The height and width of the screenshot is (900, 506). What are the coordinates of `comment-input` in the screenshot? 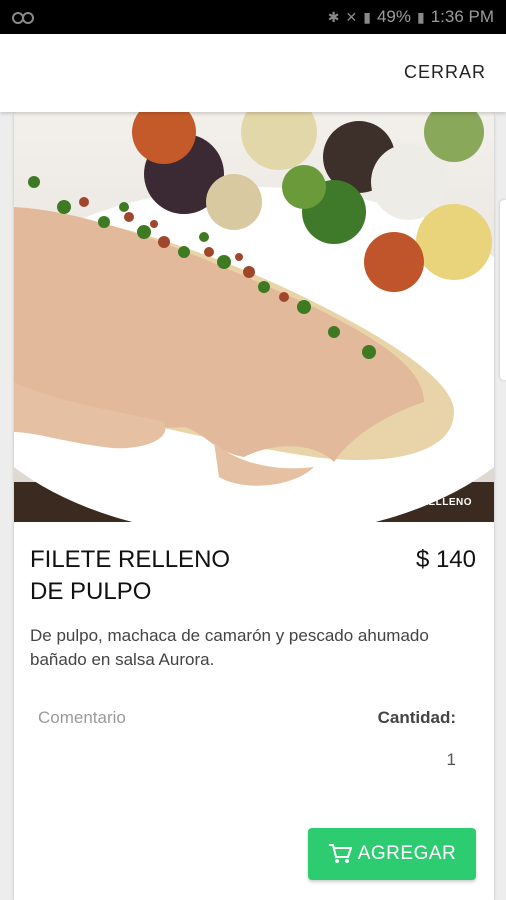 It's located at (183, 718).